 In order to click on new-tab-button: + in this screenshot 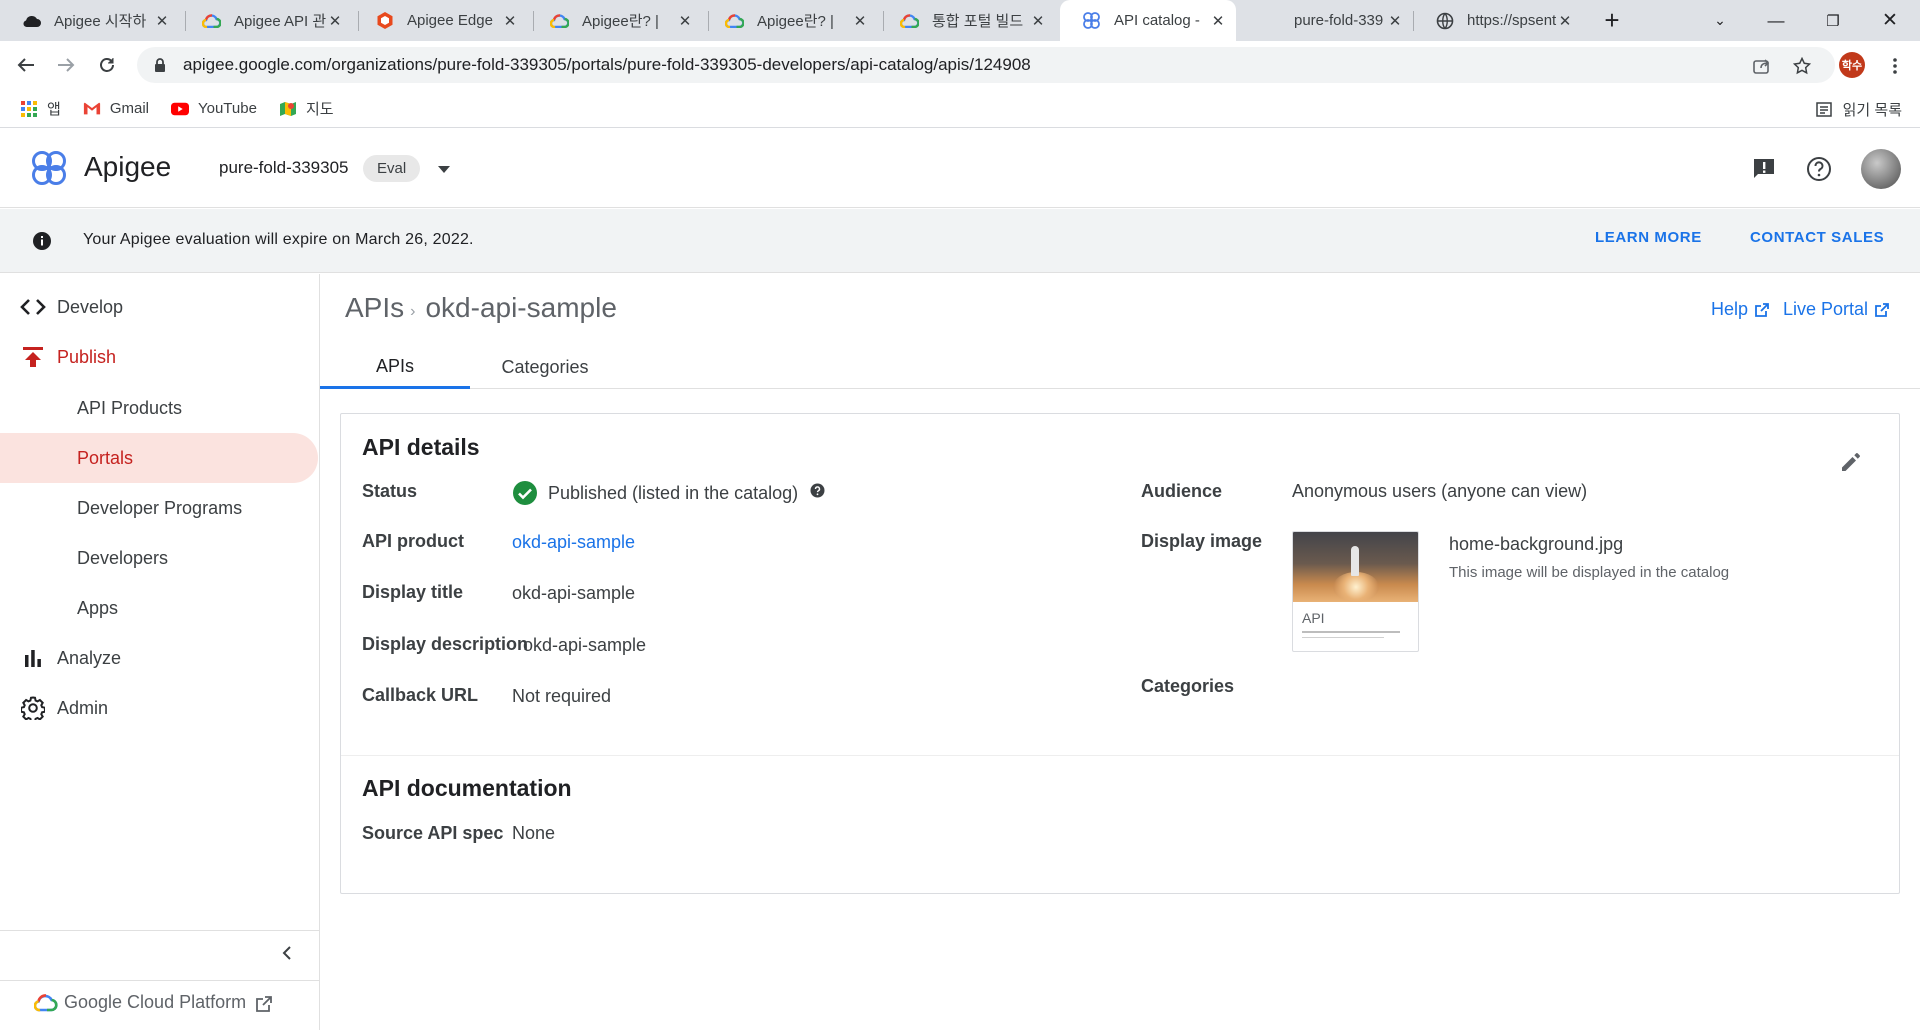, I will do `click(1612, 20)`.